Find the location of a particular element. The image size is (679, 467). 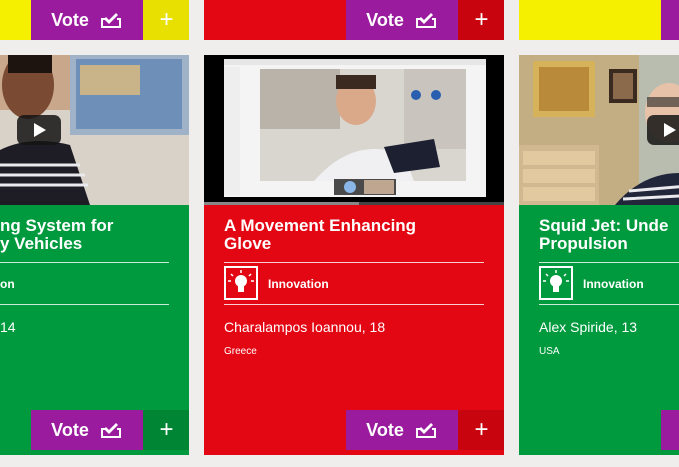

top-card-middle: Vote + is located at coordinates (354, 20).